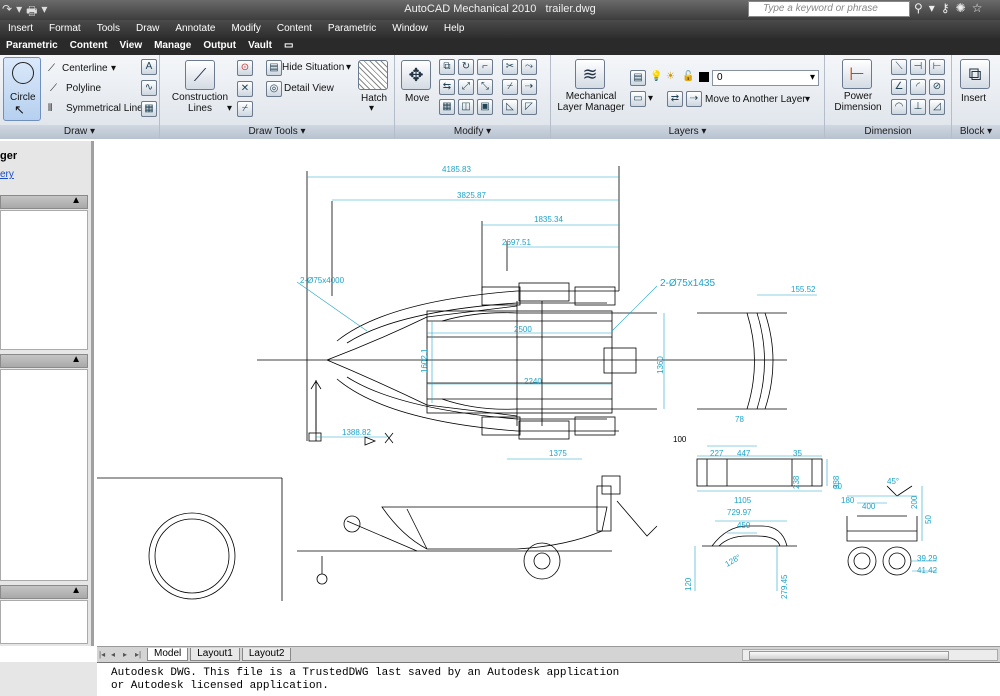 The image size is (1000, 696). What do you see at coordinates (591, 102) in the screenshot?
I see `layer-manager-button: Mechanical Layer Manager` at bounding box center [591, 102].